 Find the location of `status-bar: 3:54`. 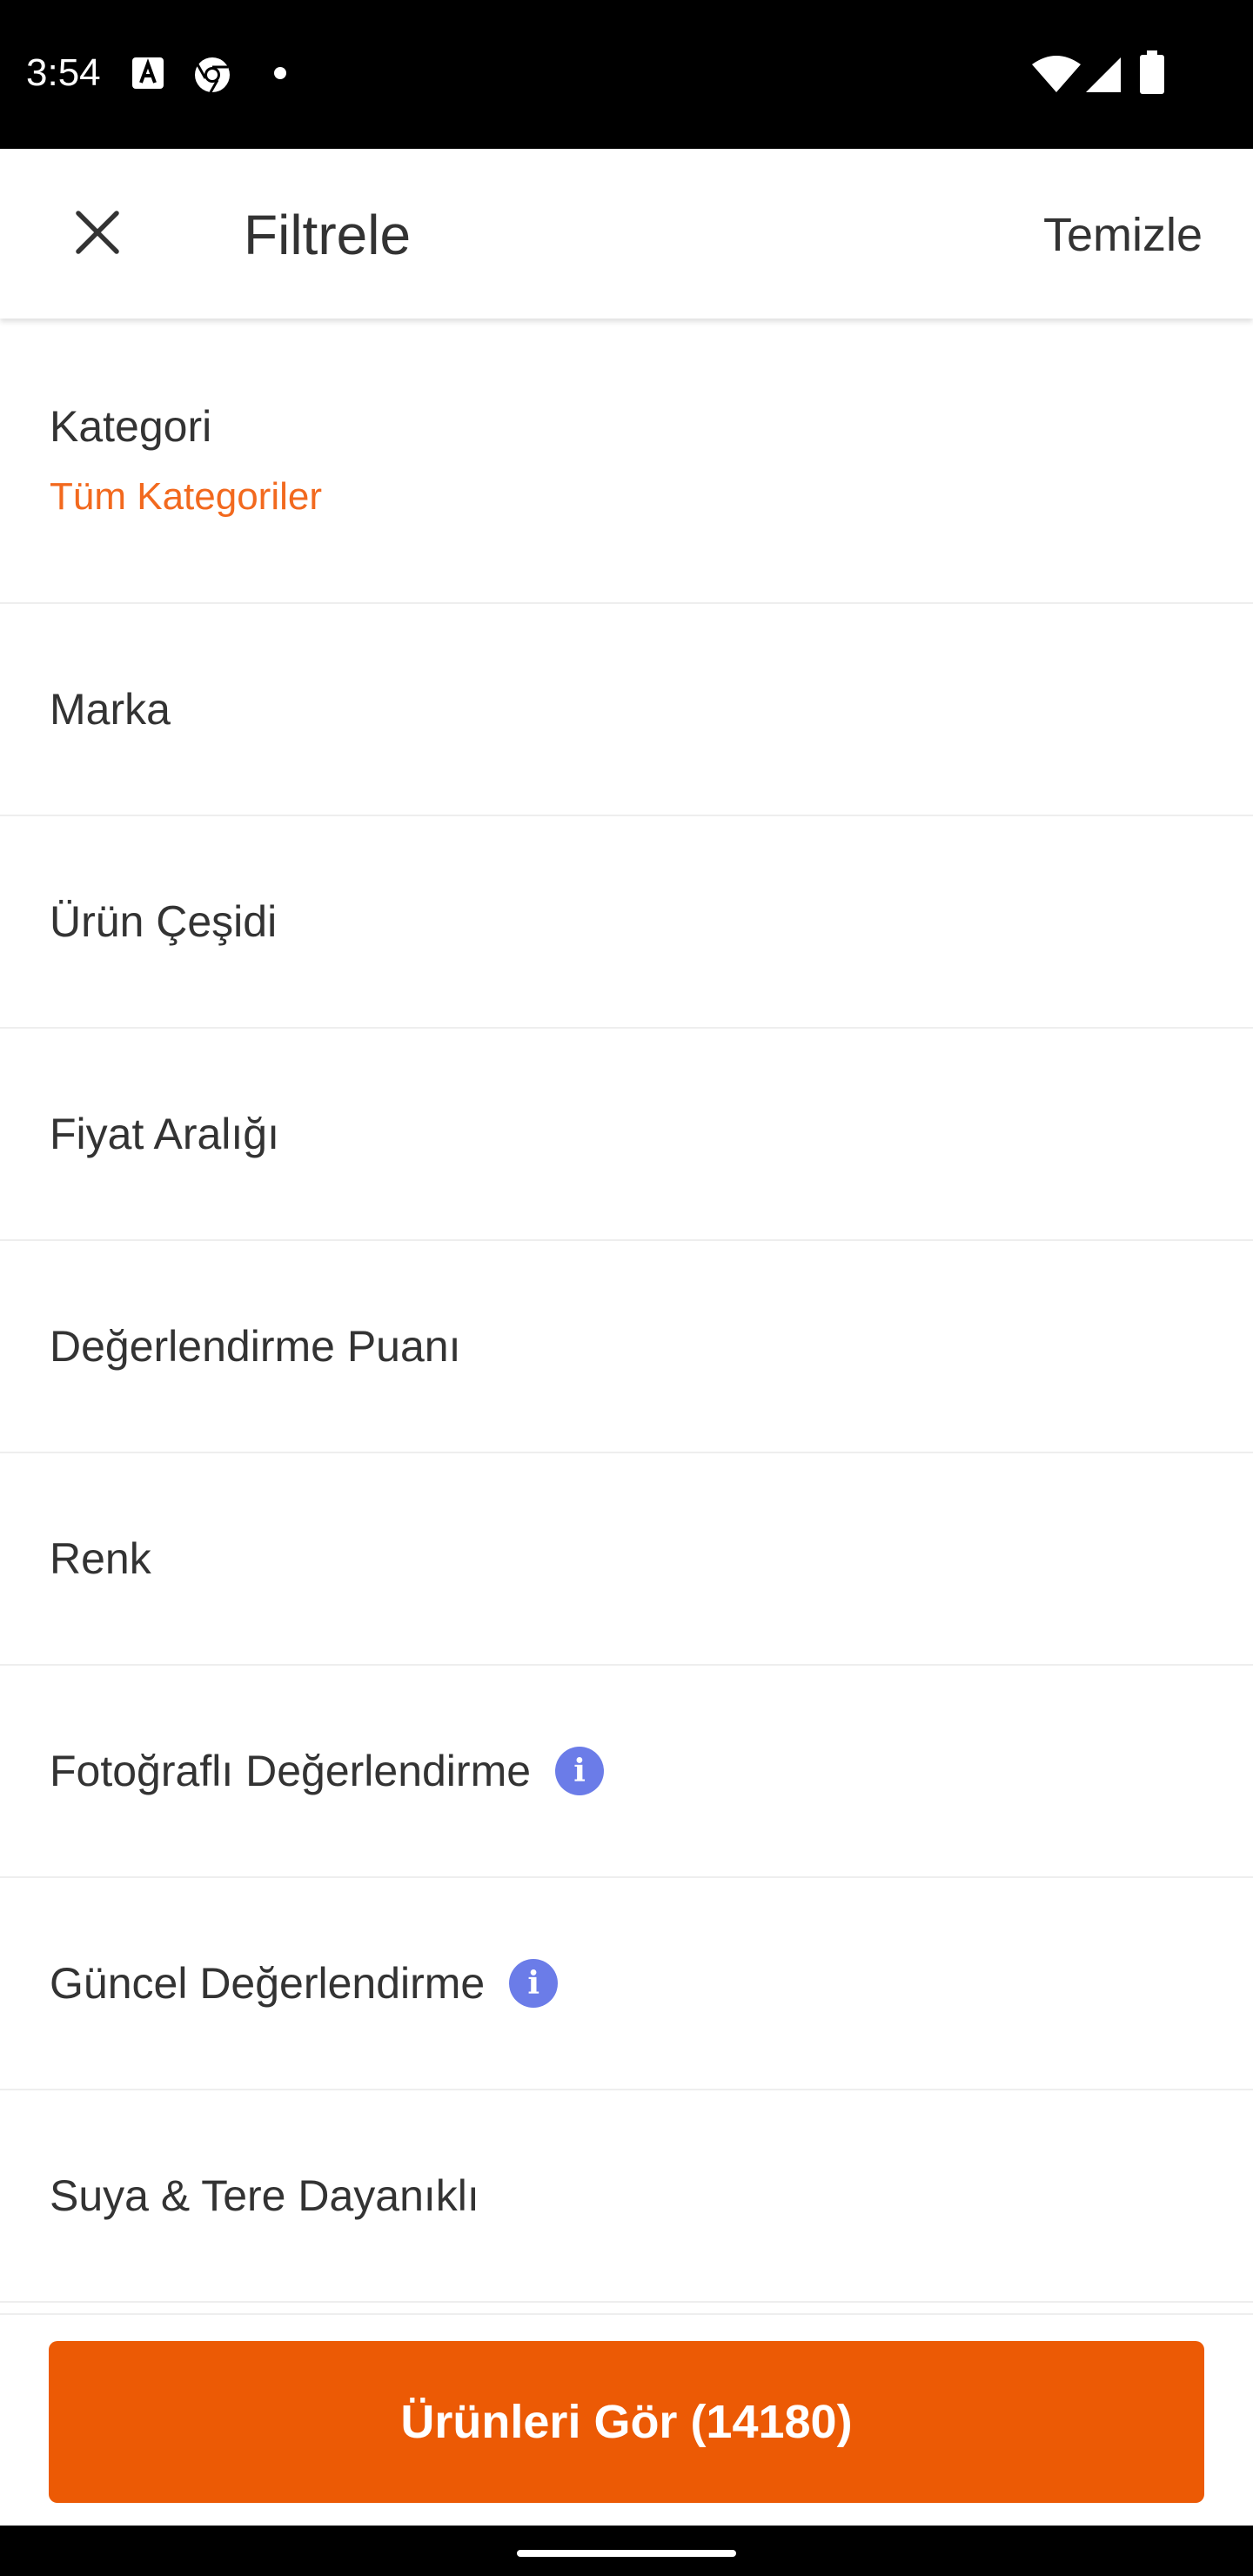

status-bar: 3:54 is located at coordinates (626, 74).